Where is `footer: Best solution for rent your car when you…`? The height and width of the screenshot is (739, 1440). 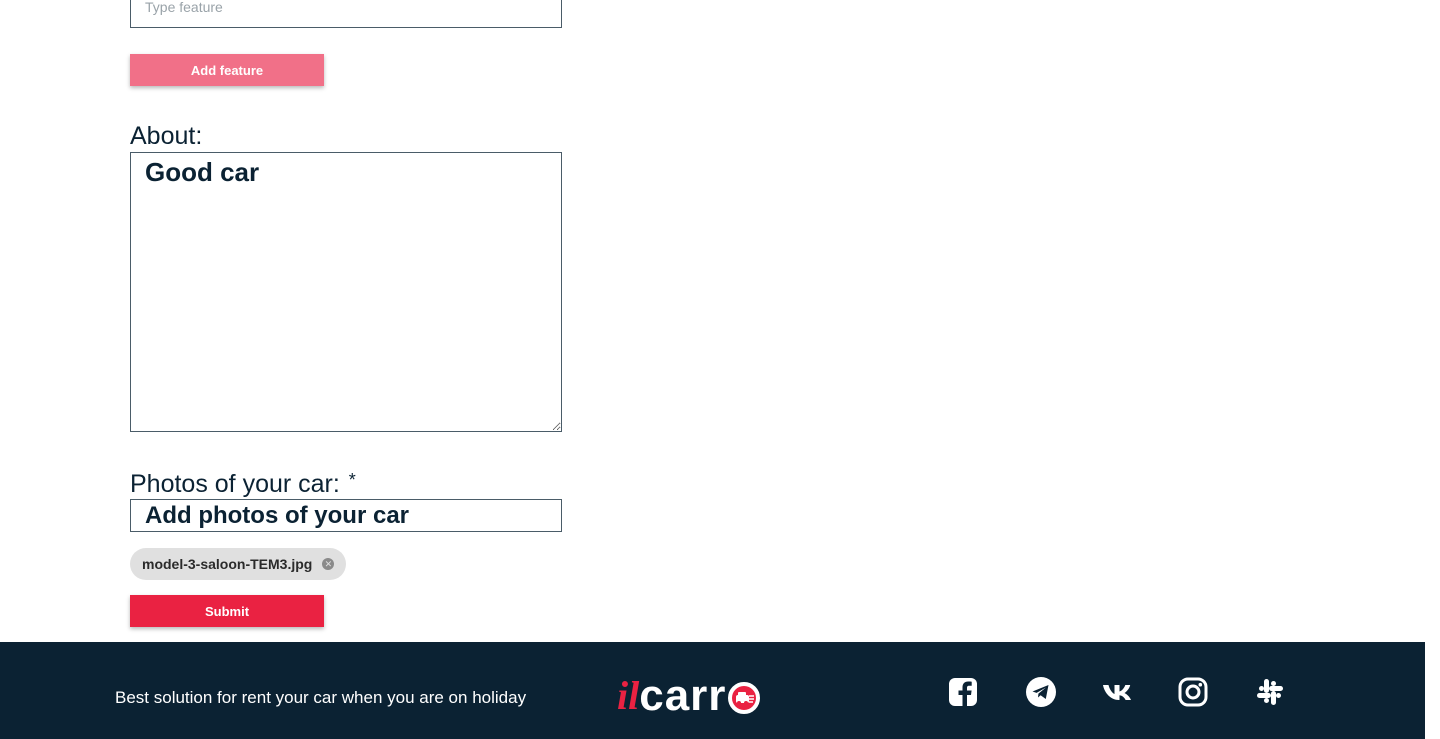
footer: Best solution for rent your car when you… is located at coordinates (712, 690).